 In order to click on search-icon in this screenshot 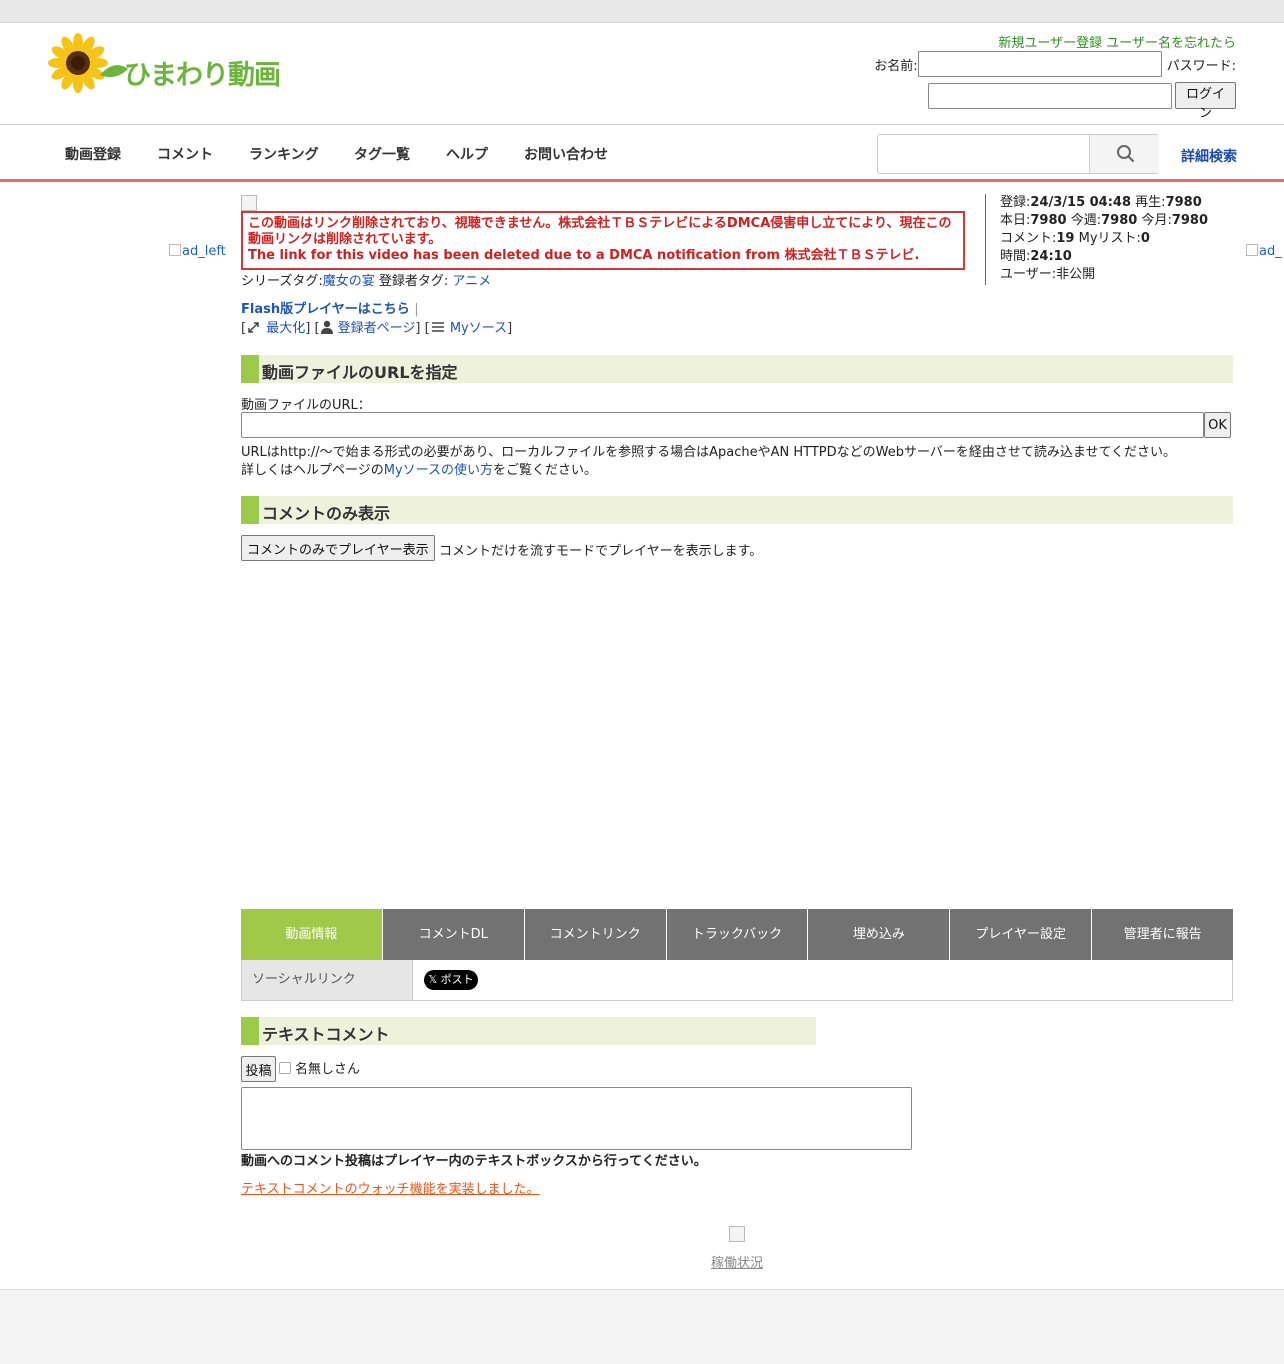, I will do `click(1126, 154)`.